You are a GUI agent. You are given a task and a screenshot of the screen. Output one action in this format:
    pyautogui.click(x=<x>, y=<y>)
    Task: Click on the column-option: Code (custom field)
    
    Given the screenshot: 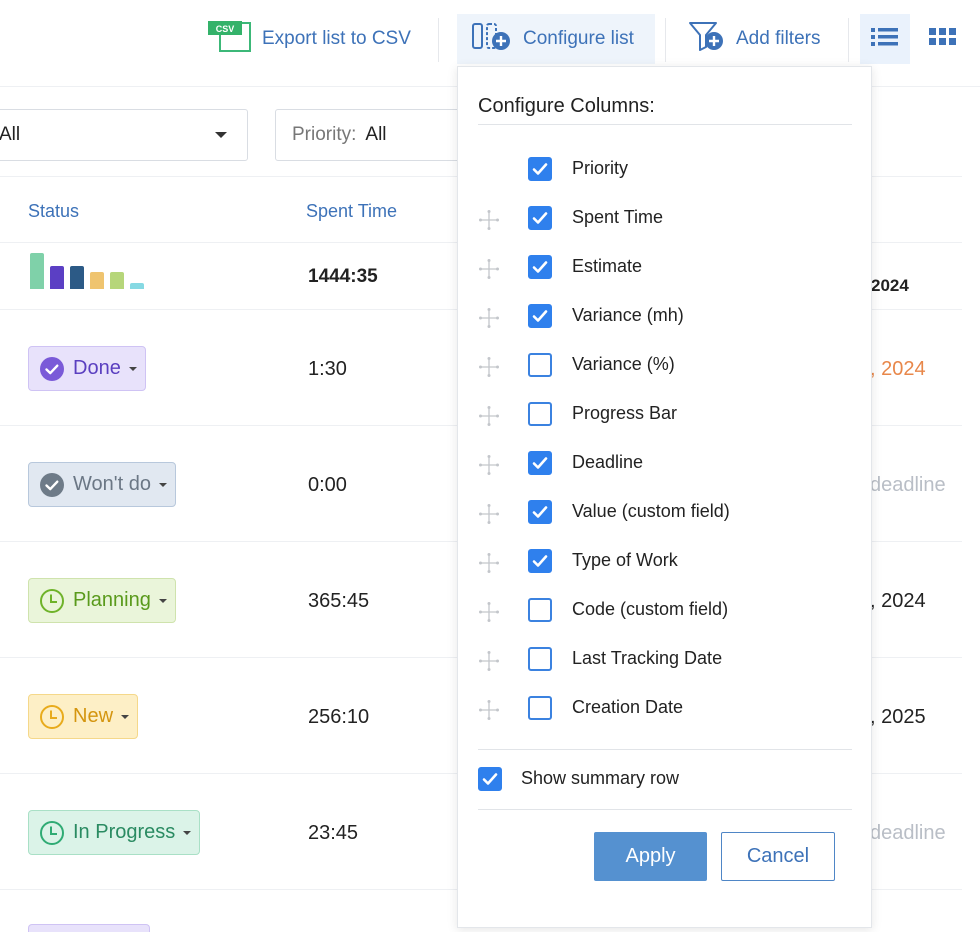 What is the action you would take?
    pyautogui.click(x=665, y=610)
    